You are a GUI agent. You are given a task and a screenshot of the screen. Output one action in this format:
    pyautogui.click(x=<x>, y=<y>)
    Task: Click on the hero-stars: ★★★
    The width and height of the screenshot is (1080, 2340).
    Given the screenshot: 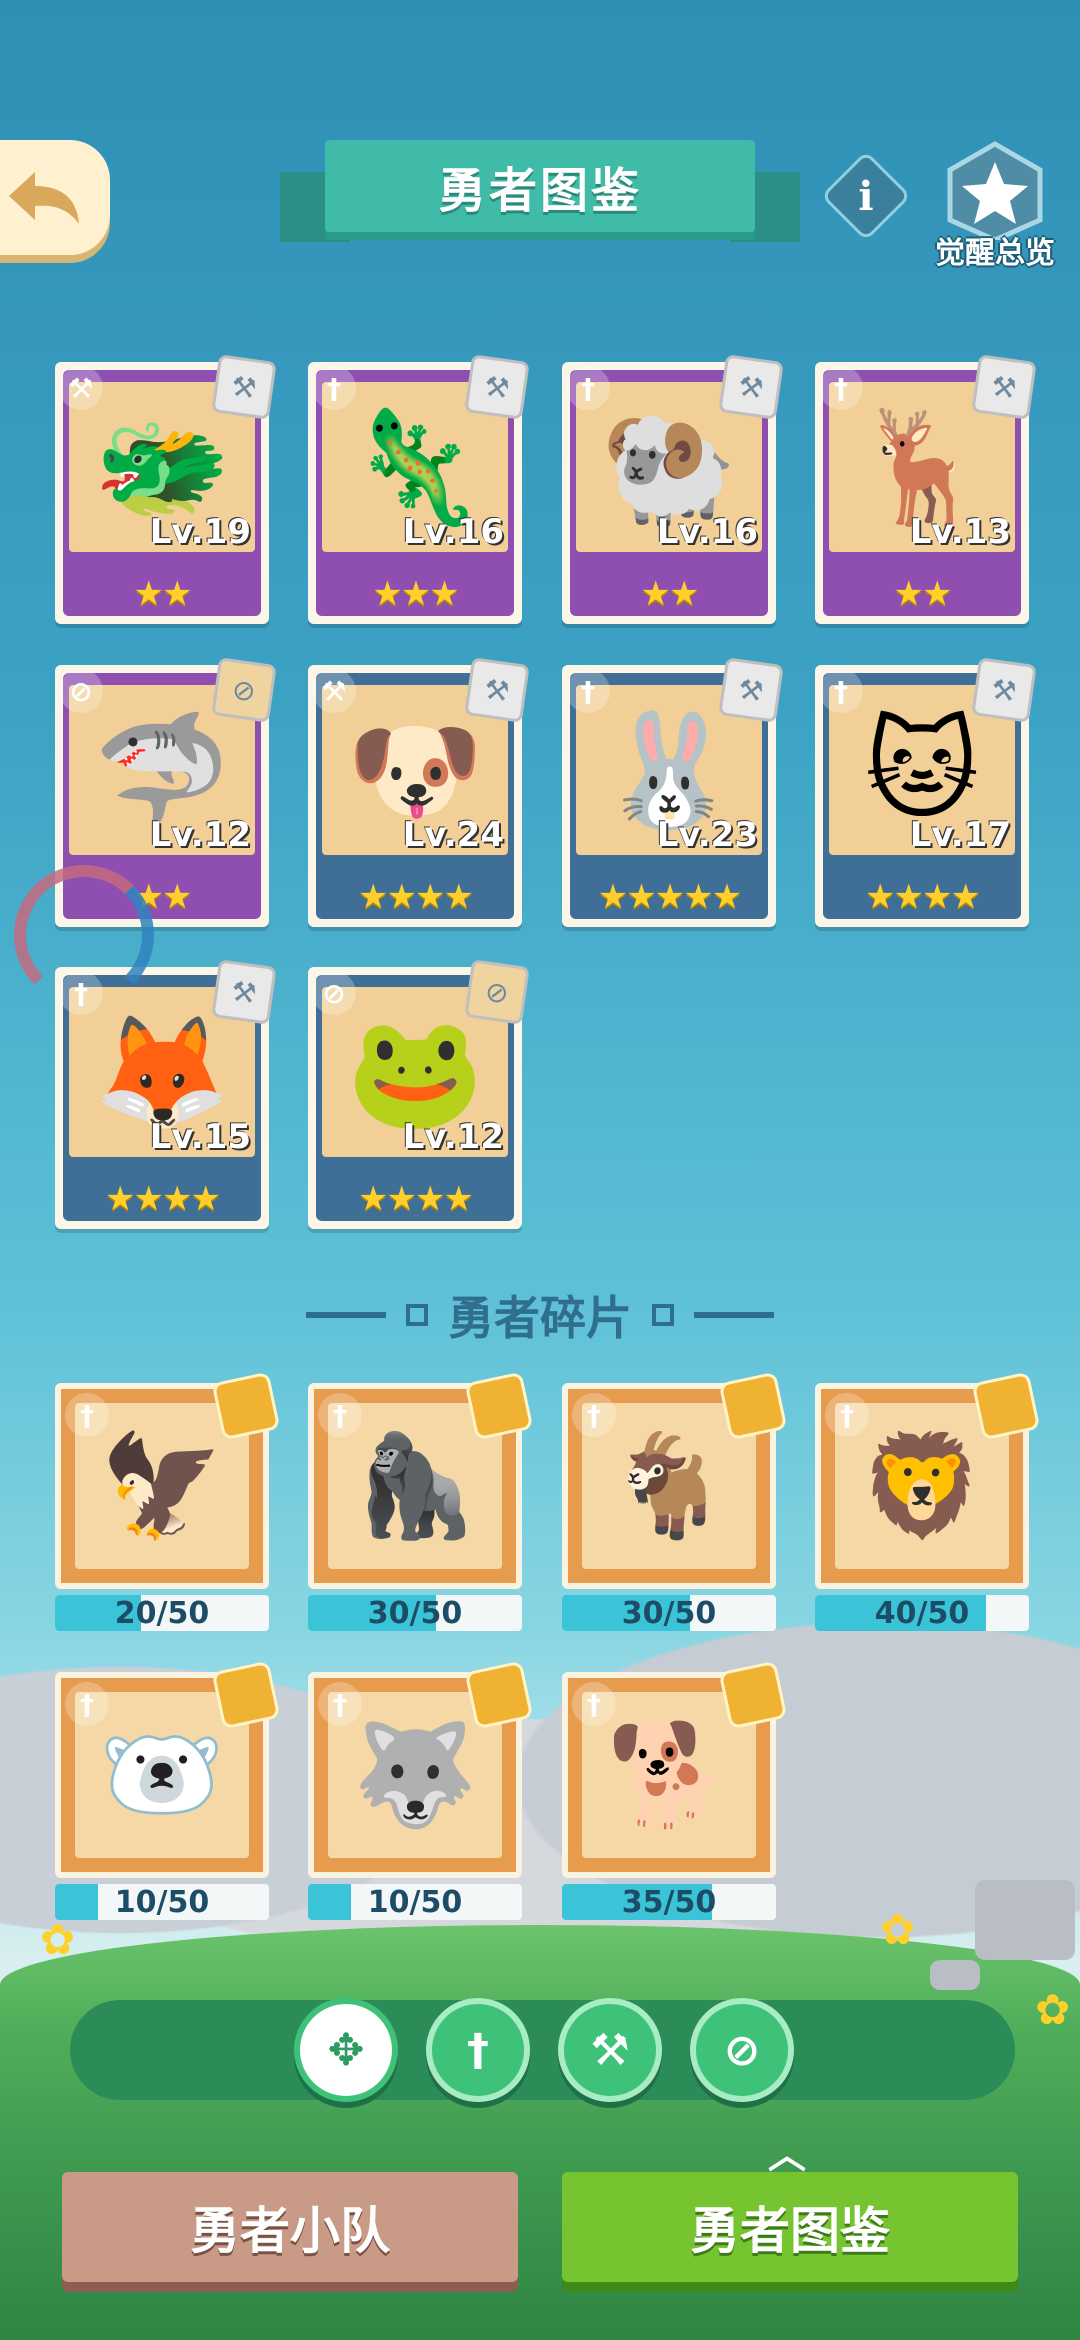 What is the action you would take?
    pyautogui.click(x=415, y=594)
    